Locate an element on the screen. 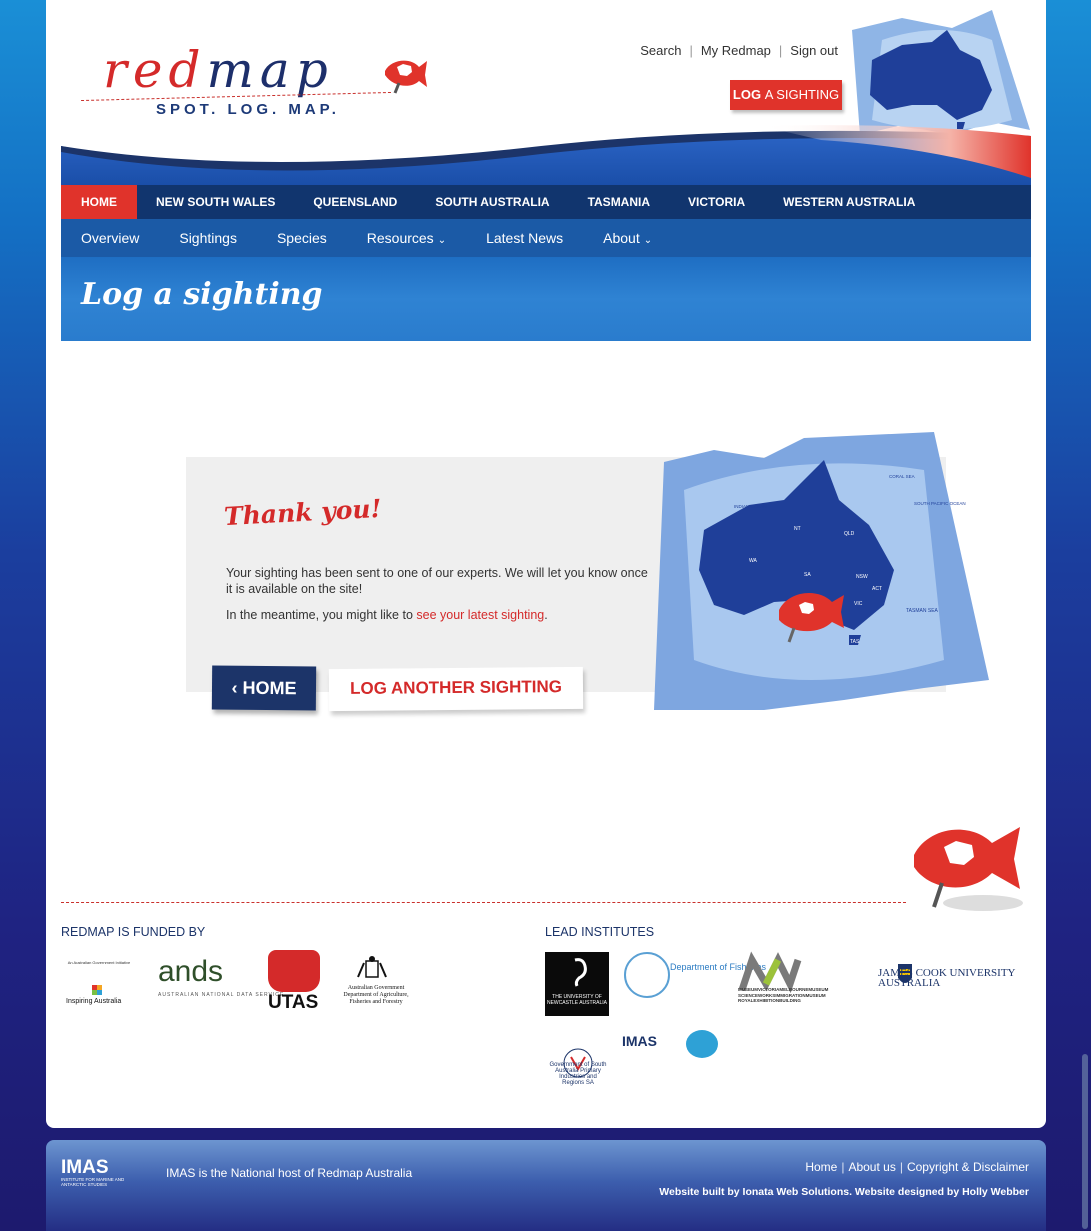 The image size is (1091, 1231). my-redmap-link: My Redmap is located at coordinates (736, 50).